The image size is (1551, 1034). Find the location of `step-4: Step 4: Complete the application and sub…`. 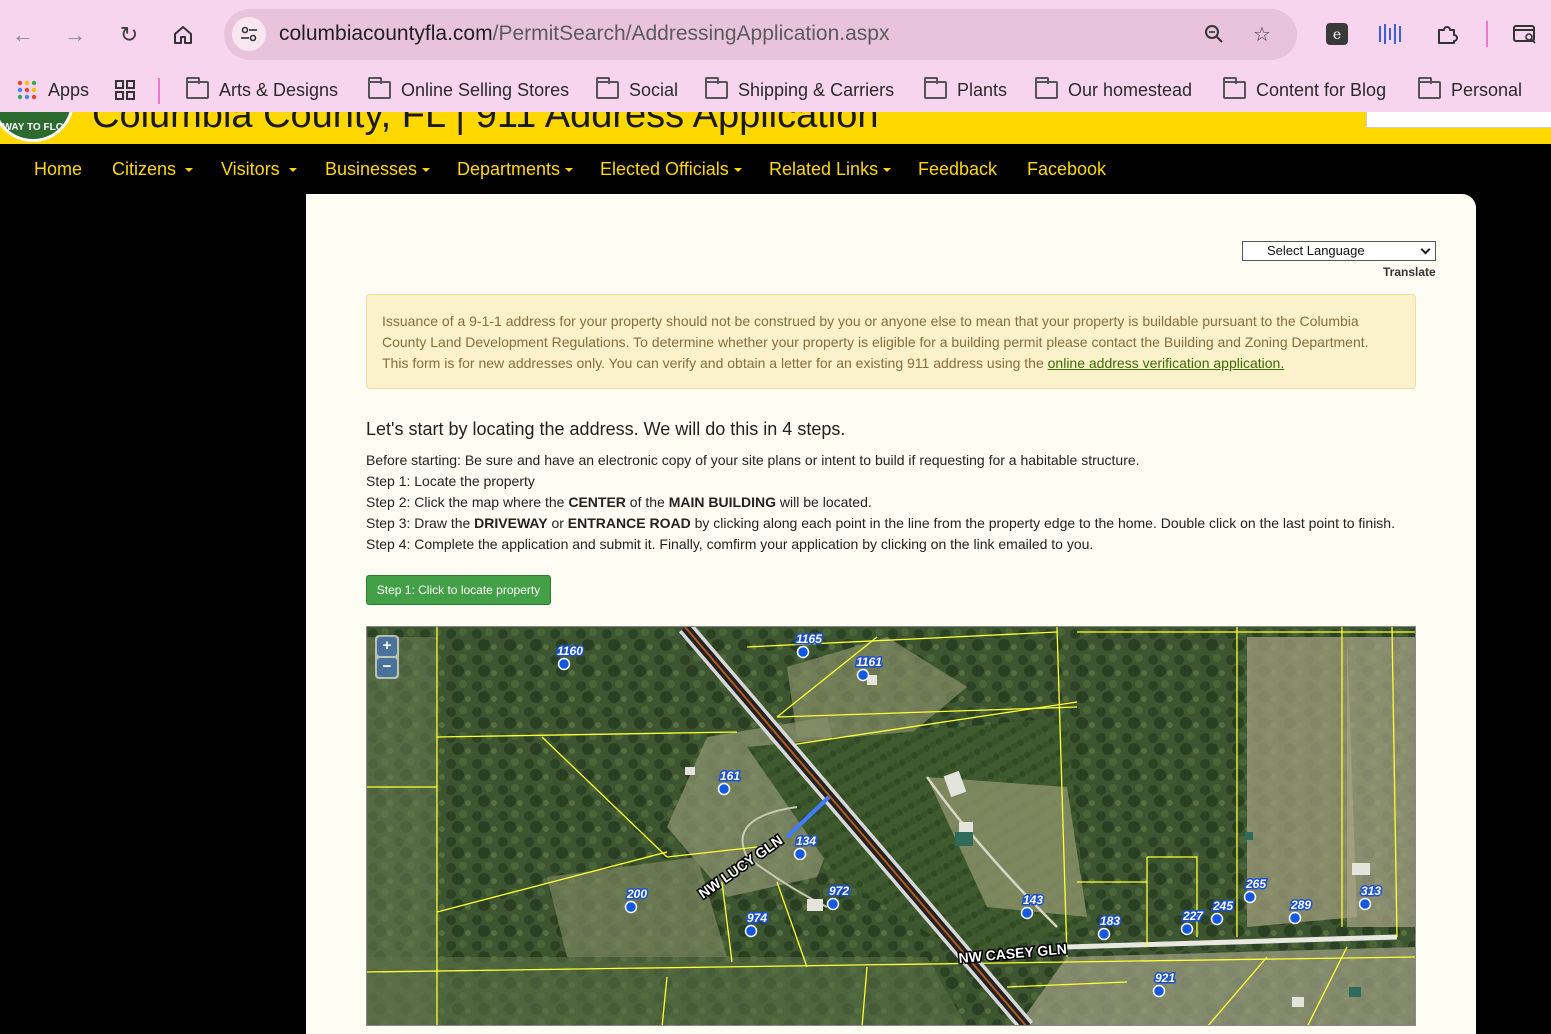

step-4: Step 4: Complete the application and sub… is located at coordinates (730, 544).